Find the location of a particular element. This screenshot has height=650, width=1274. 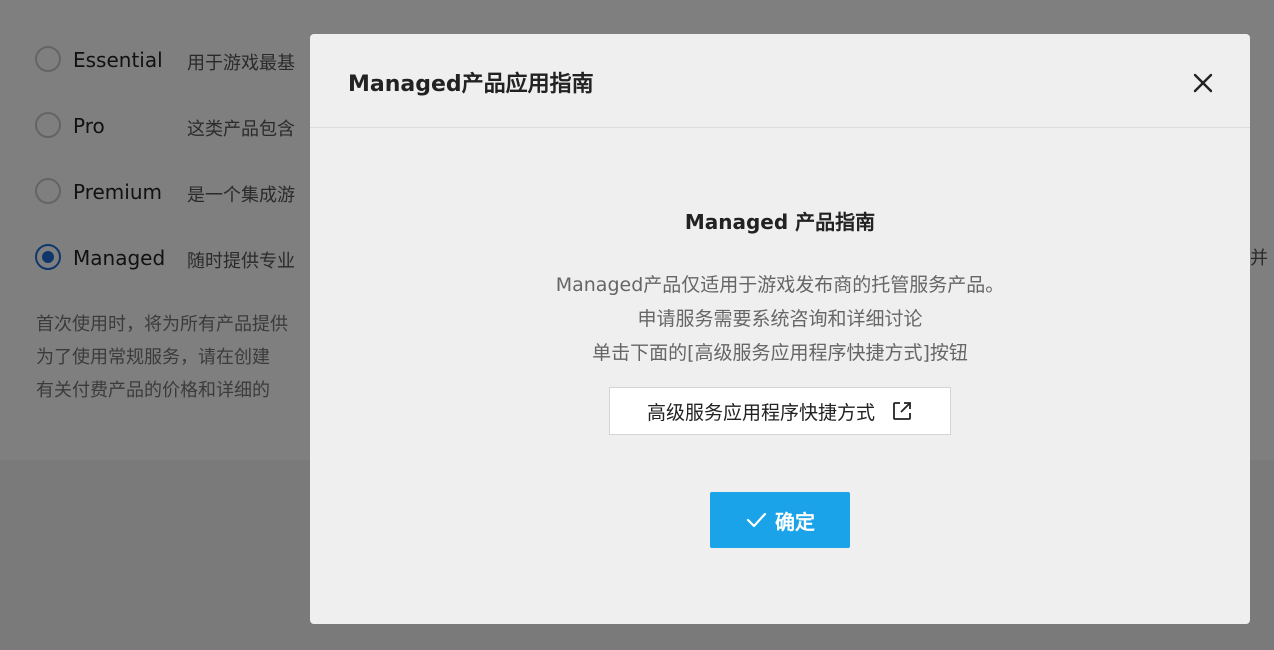

external-link-icon is located at coordinates (902, 411).